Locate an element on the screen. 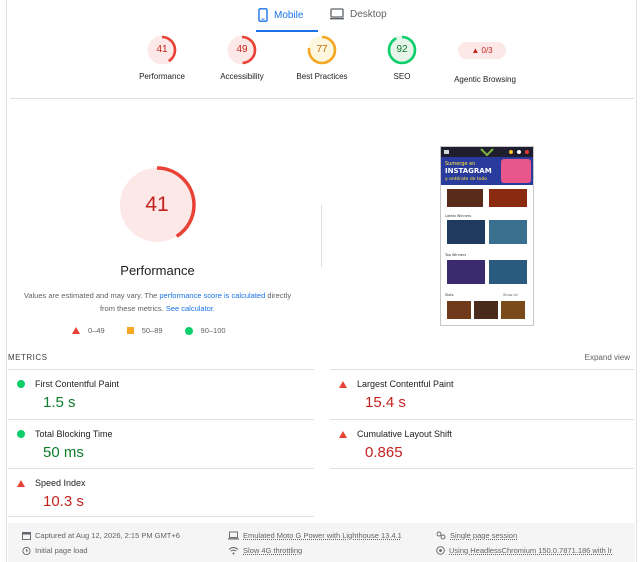 This screenshot has height=562, width=643. session-type: Single page session is located at coordinates (476, 535).